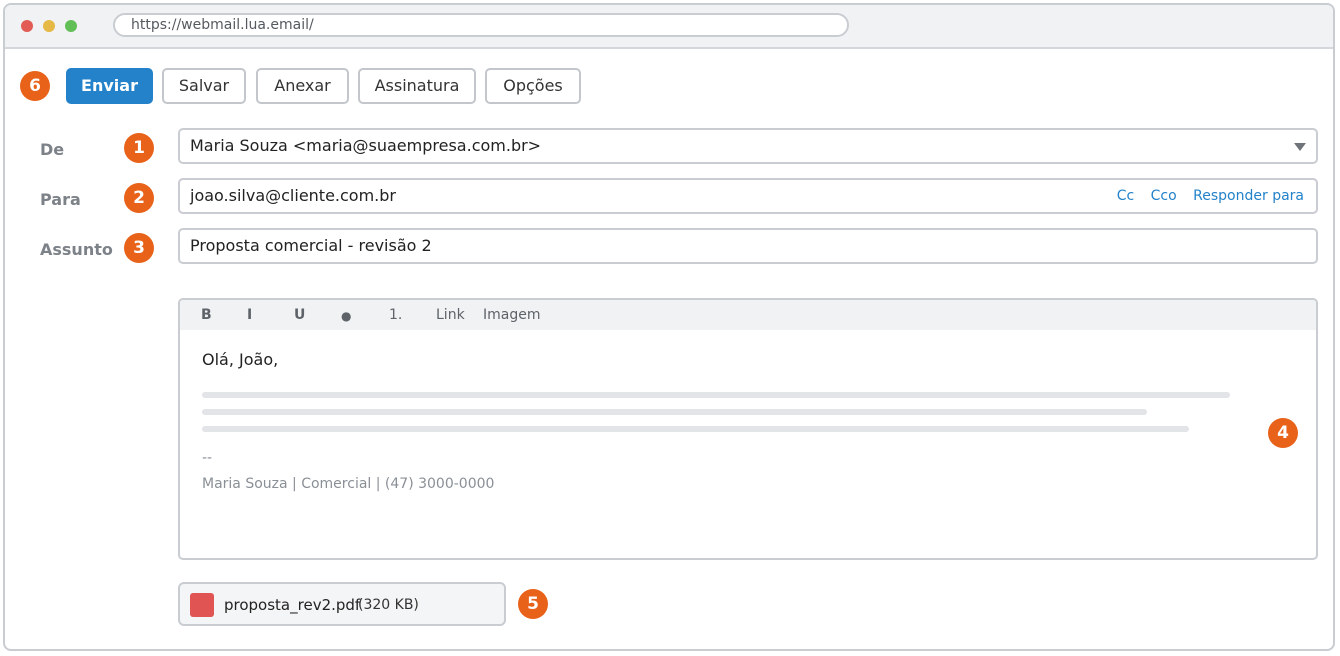 Image resolution: width=1340 pixels, height=656 pixels. I want to click on to-value: joao.silva@cliente.com.br, so click(293, 195).